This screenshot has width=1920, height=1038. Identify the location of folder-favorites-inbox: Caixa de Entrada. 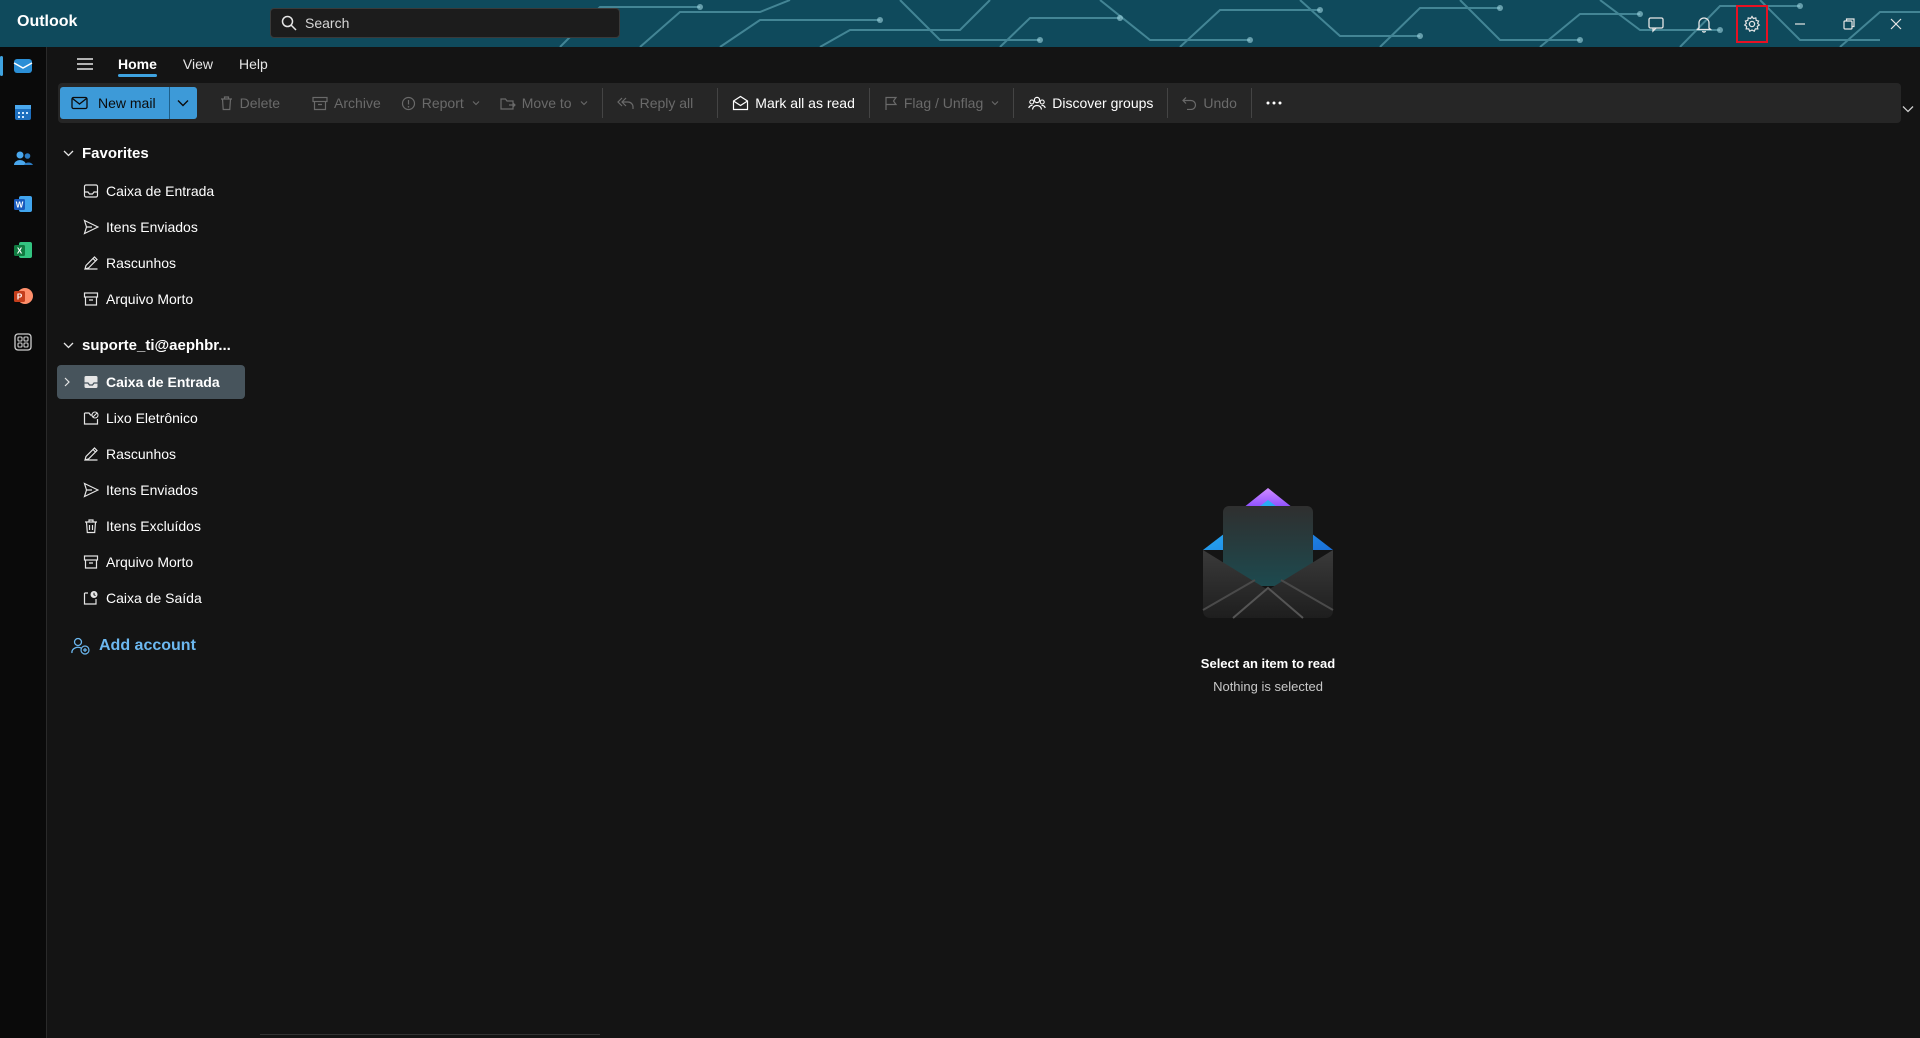
(151, 191).